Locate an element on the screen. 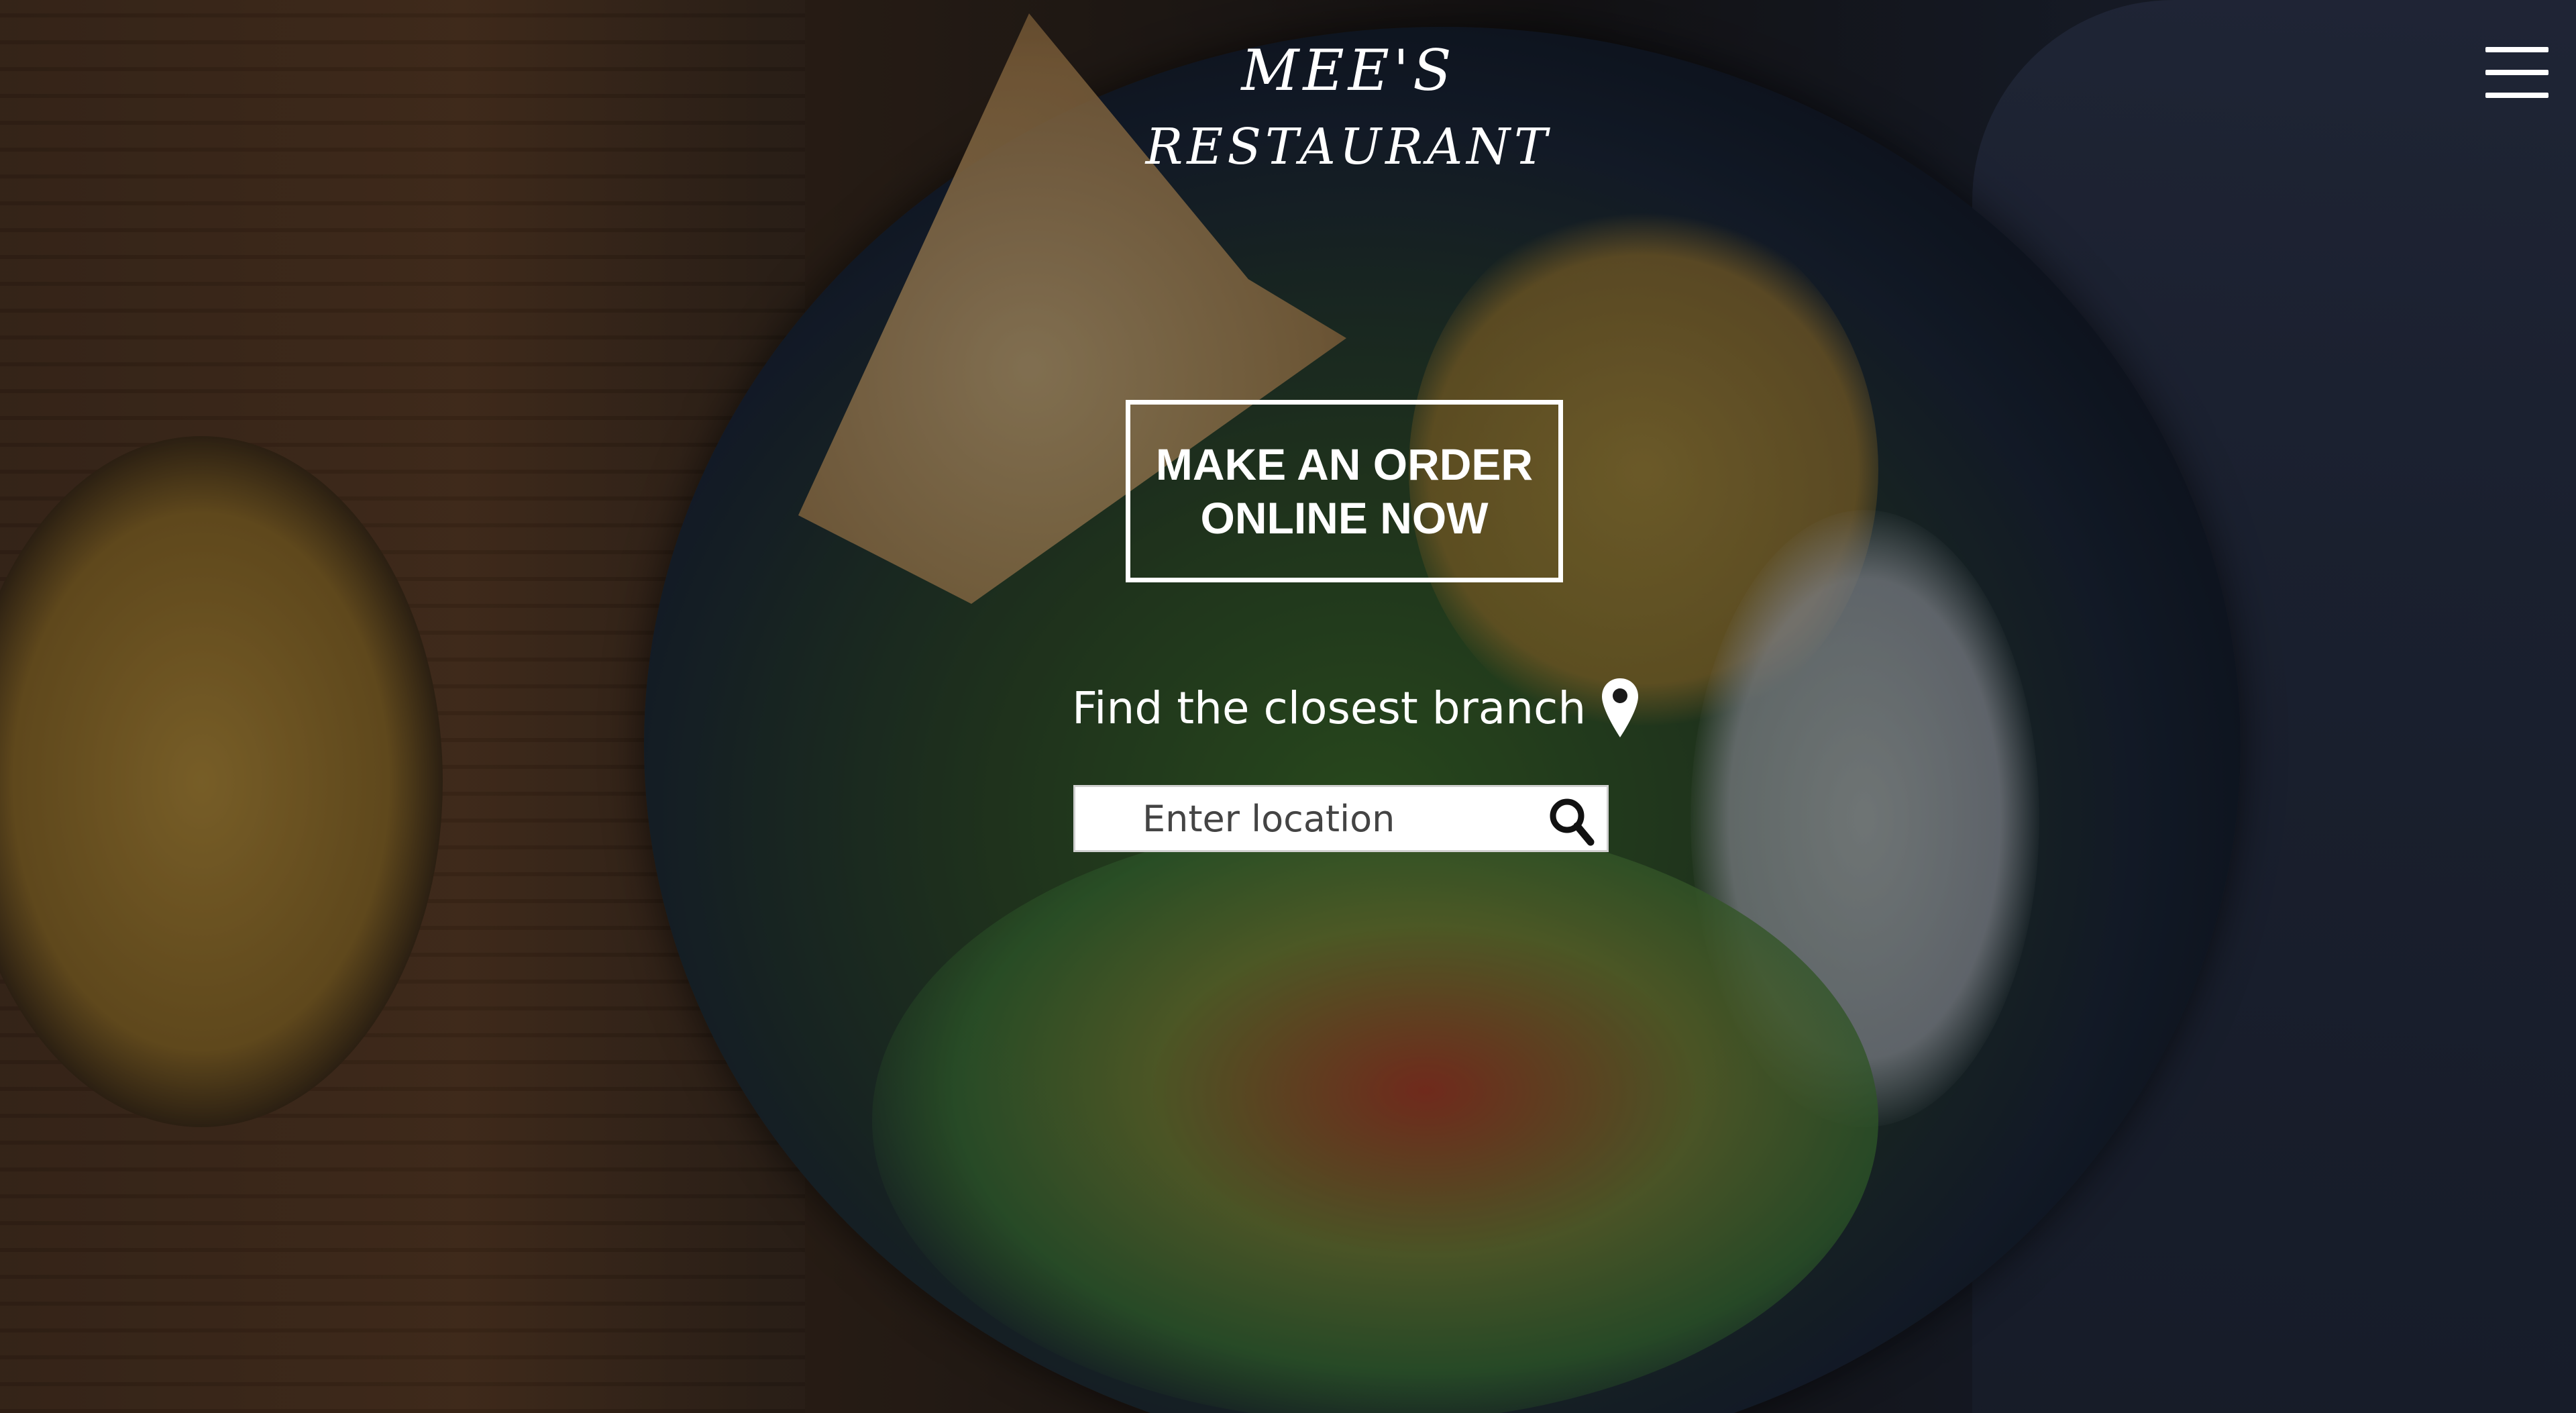 The height and width of the screenshot is (1413, 2576). order-button-line-2: ONLINE NOW is located at coordinates (1344, 518).